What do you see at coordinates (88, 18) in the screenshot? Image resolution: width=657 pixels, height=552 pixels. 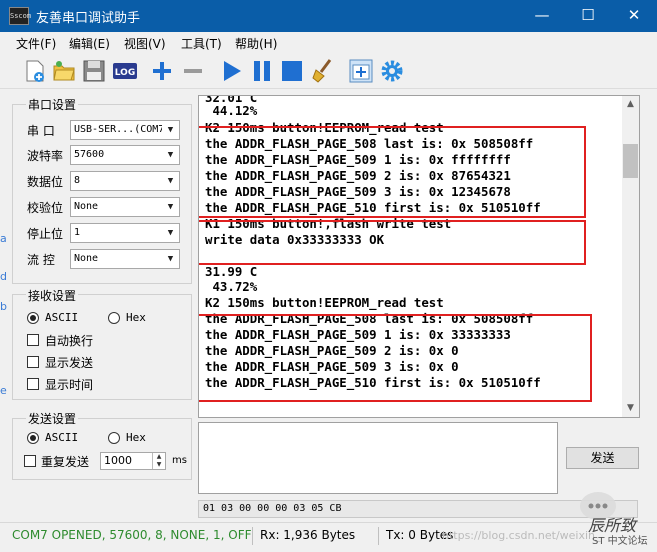 I see `window-title: 友善串口调试助手` at bounding box center [88, 18].